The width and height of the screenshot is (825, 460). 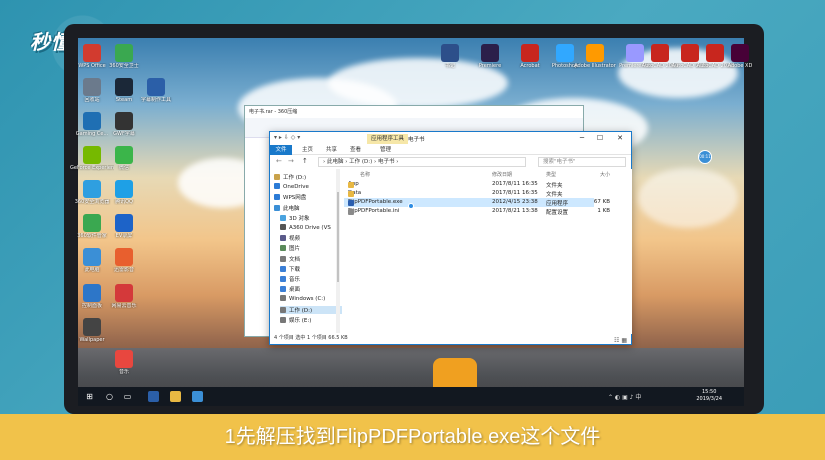 I want to click on desktop-icon: 360安全卫士, so click(x=124, y=56).